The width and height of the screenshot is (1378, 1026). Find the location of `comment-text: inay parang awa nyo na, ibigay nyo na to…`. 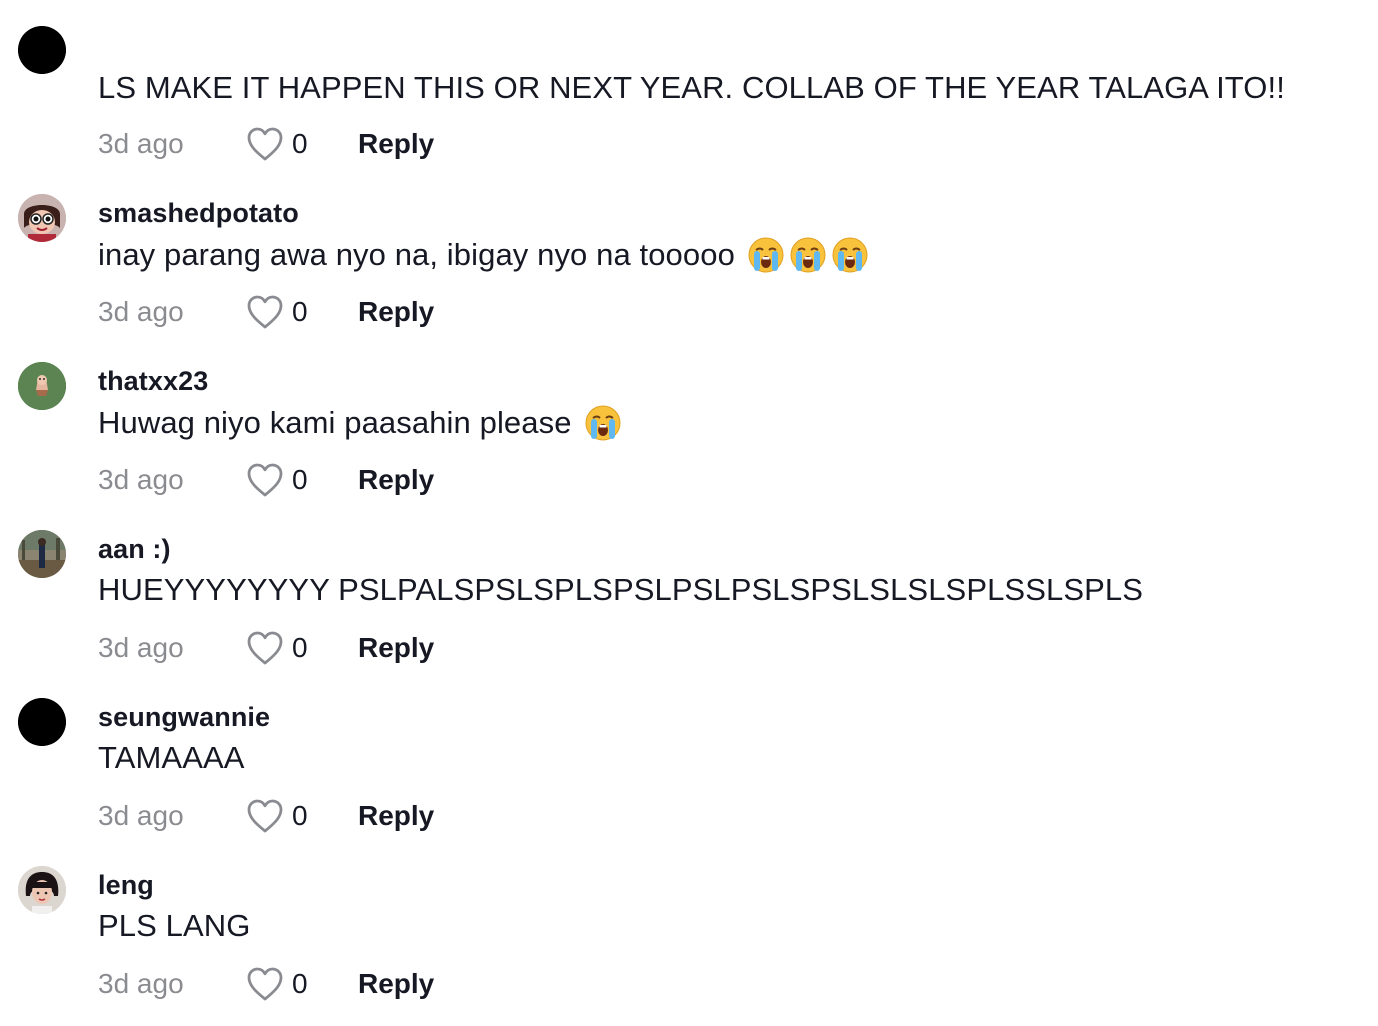

comment-text: inay parang awa nyo na, ibigay nyo na to… is located at coordinates (483, 255).